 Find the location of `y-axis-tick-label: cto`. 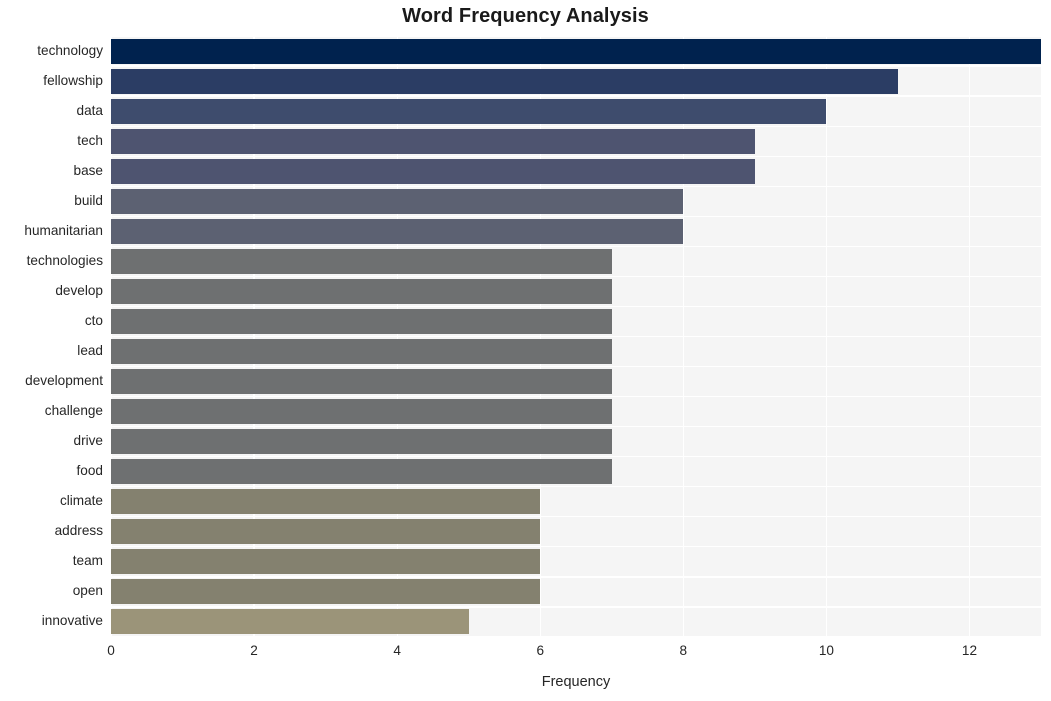

y-axis-tick-label: cto is located at coordinates (93, 320).